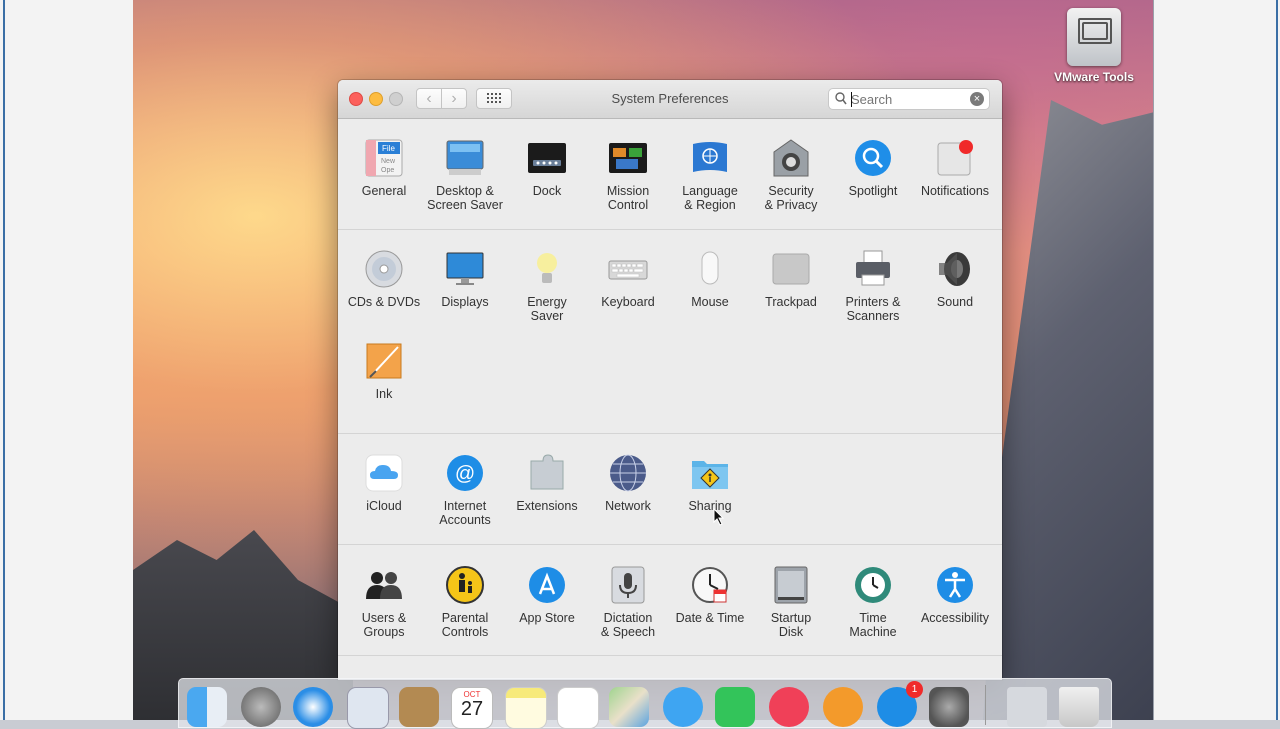 The height and width of the screenshot is (729, 1280). Describe the element at coordinates (578, 708) in the screenshot. I see `reminders-icon` at that location.